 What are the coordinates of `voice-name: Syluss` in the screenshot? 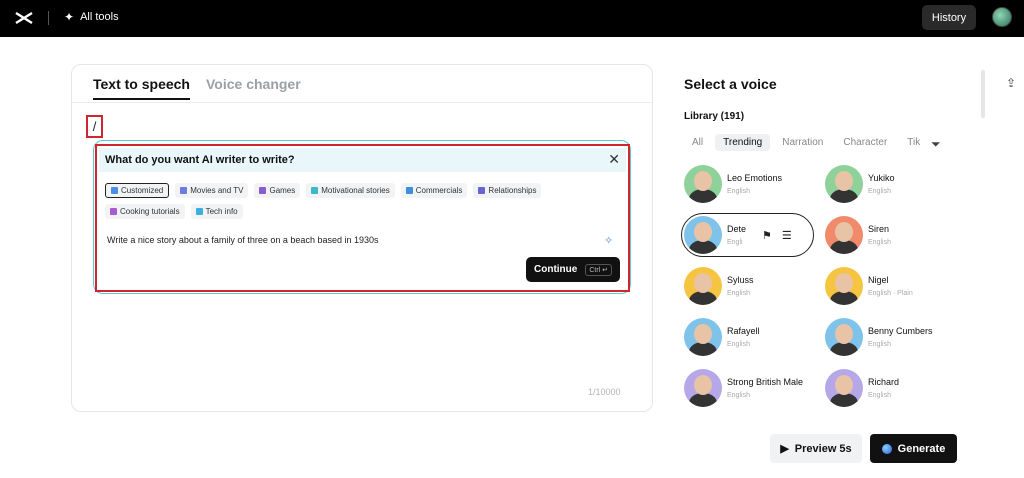 It's located at (740, 280).